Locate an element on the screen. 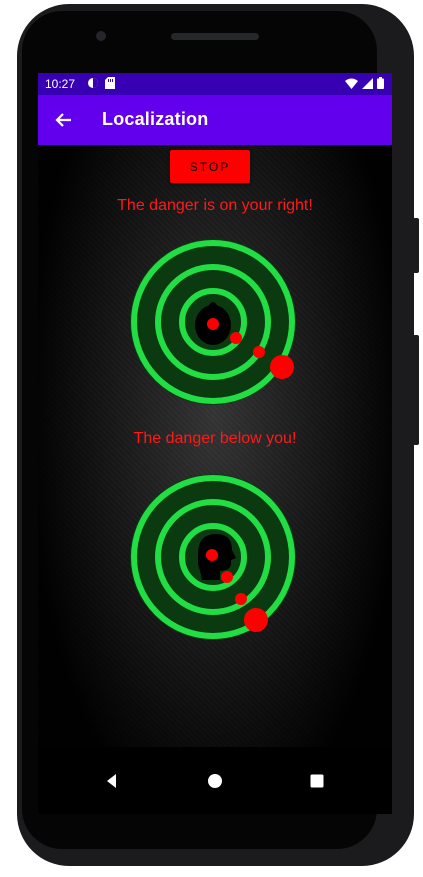 This screenshot has height=877, width=423. sd-card-icon is located at coordinates (110, 83).